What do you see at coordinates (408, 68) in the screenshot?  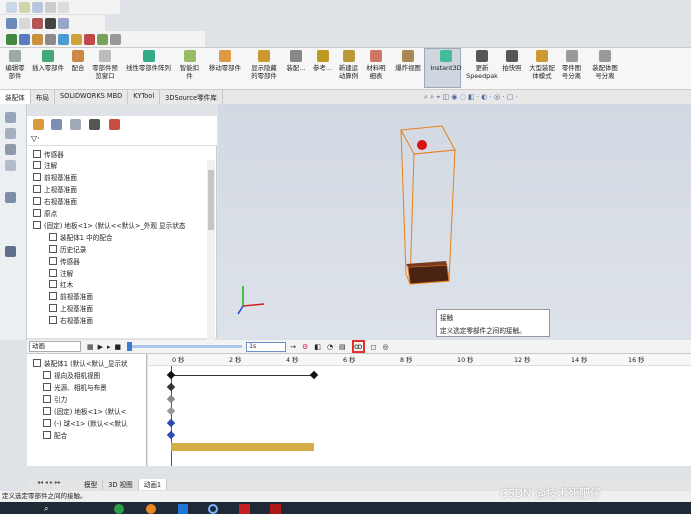 I see `exploded-view-button: 爆炸视图` at bounding box center [408, 68].